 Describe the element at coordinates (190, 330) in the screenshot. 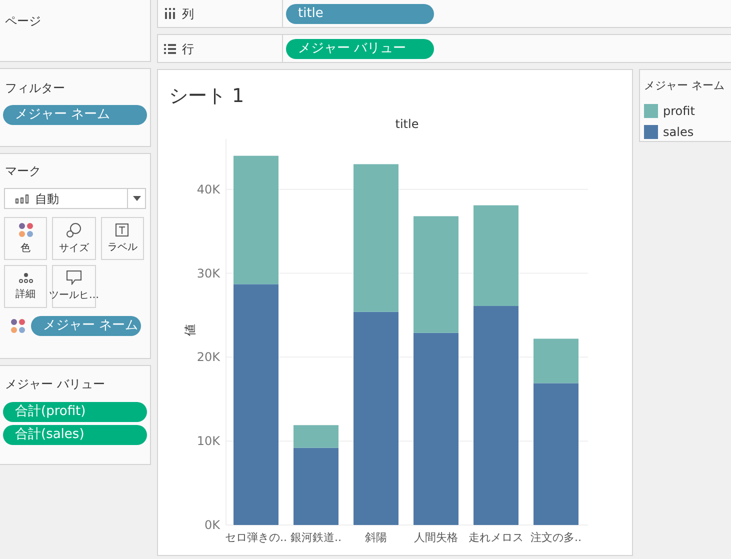

I see `axis-title: 値` at that location.